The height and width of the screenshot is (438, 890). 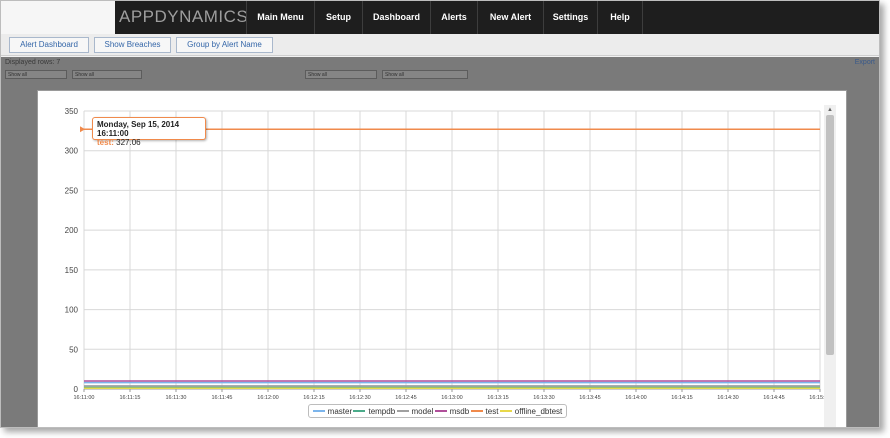 I want to click on x-tick-label: 16:12:00, so click(x=267, y=398).